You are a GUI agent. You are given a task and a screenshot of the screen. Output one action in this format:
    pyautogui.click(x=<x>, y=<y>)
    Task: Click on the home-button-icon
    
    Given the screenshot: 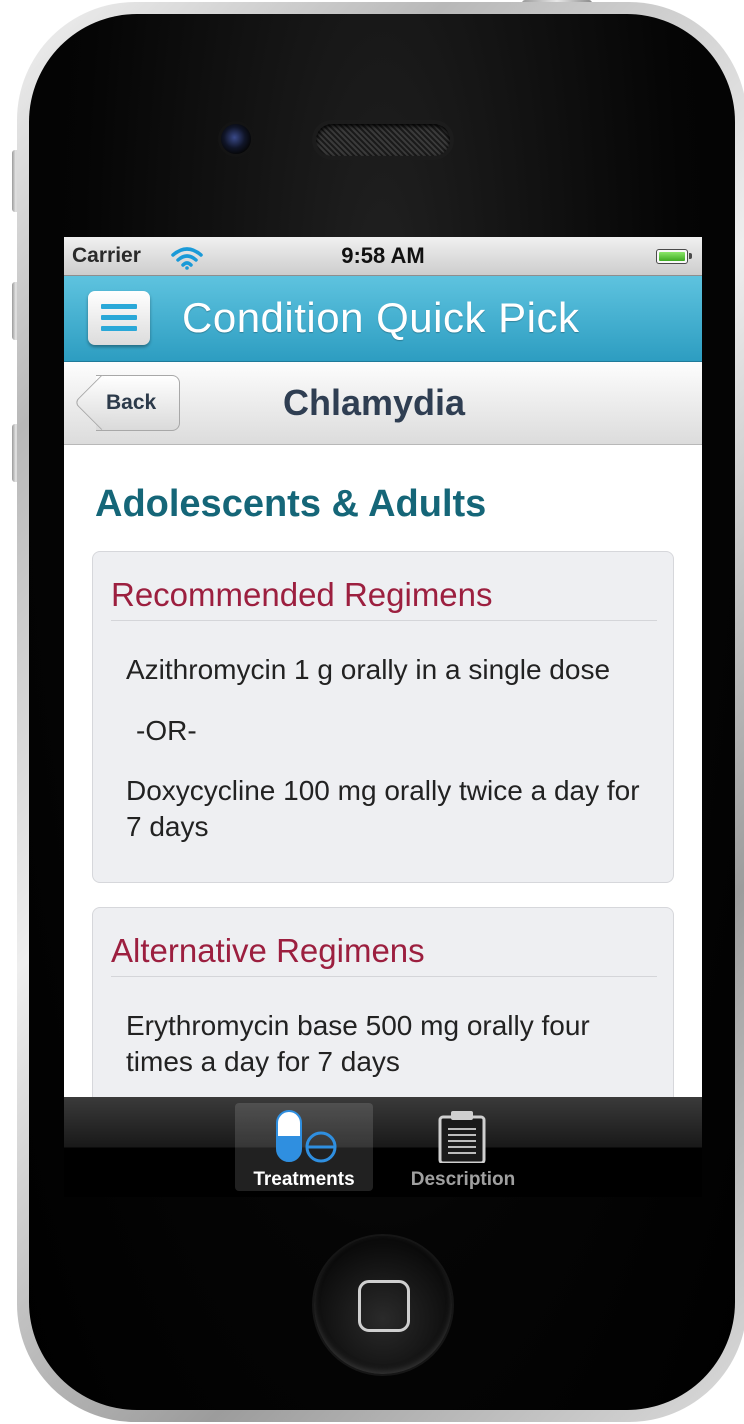 What is the action you would take?
    pyautogui.click(x=384, y=1306)
    